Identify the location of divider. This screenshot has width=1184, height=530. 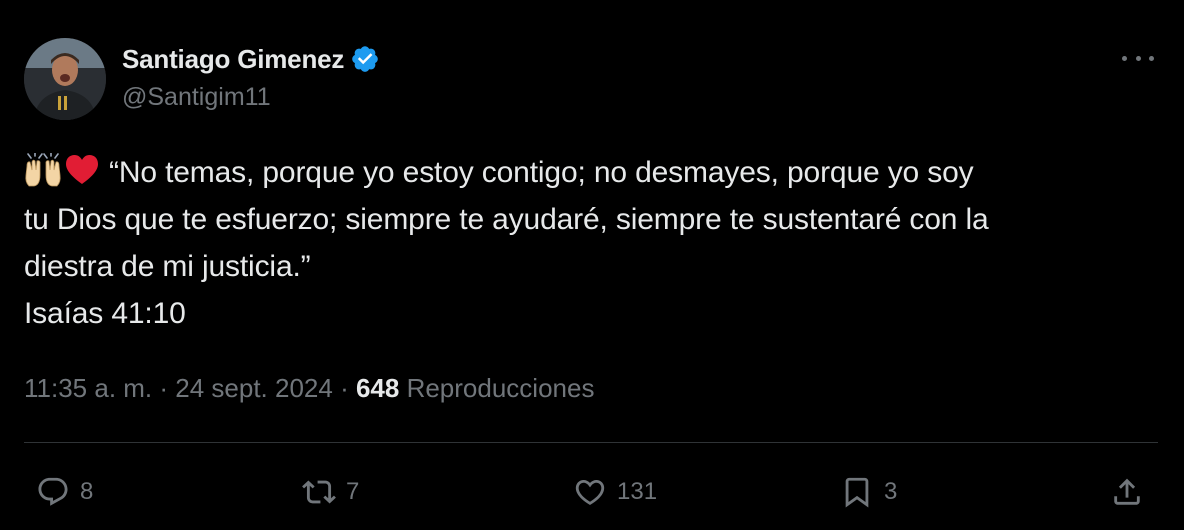
(591, 442).